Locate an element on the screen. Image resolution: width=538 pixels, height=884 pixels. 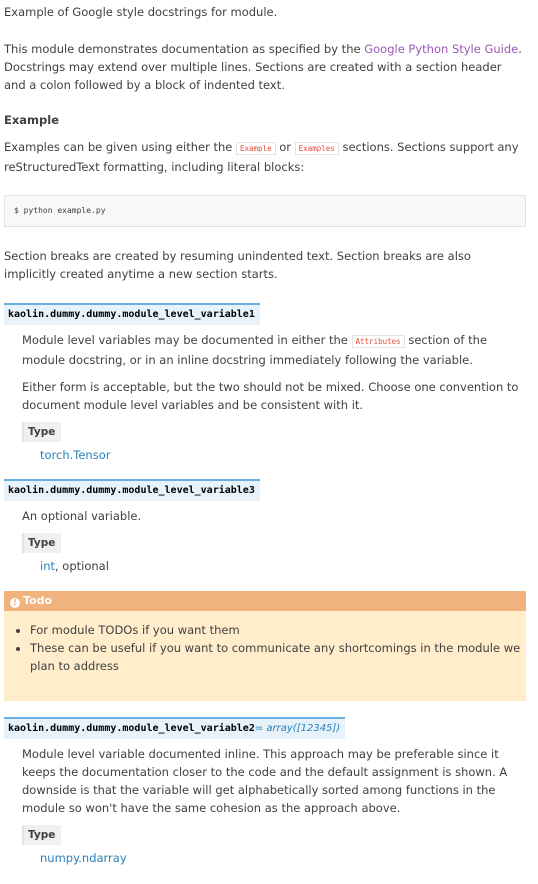
todo-title: ! Todo is located at coordinates (265, 601).